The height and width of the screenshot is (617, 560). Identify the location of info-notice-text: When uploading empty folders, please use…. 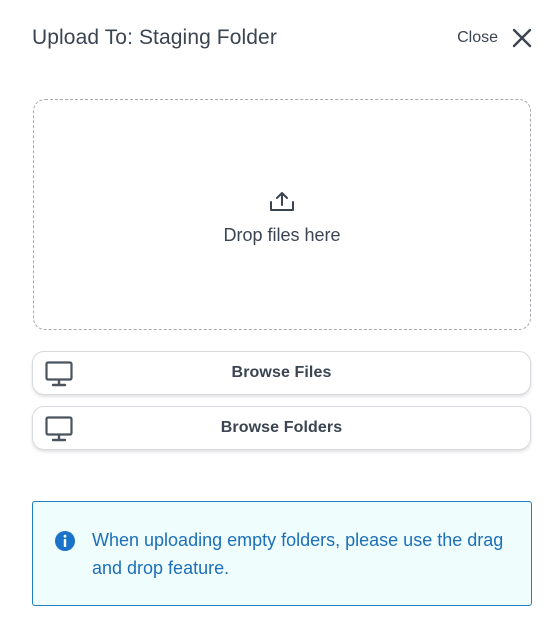
(298, 554).